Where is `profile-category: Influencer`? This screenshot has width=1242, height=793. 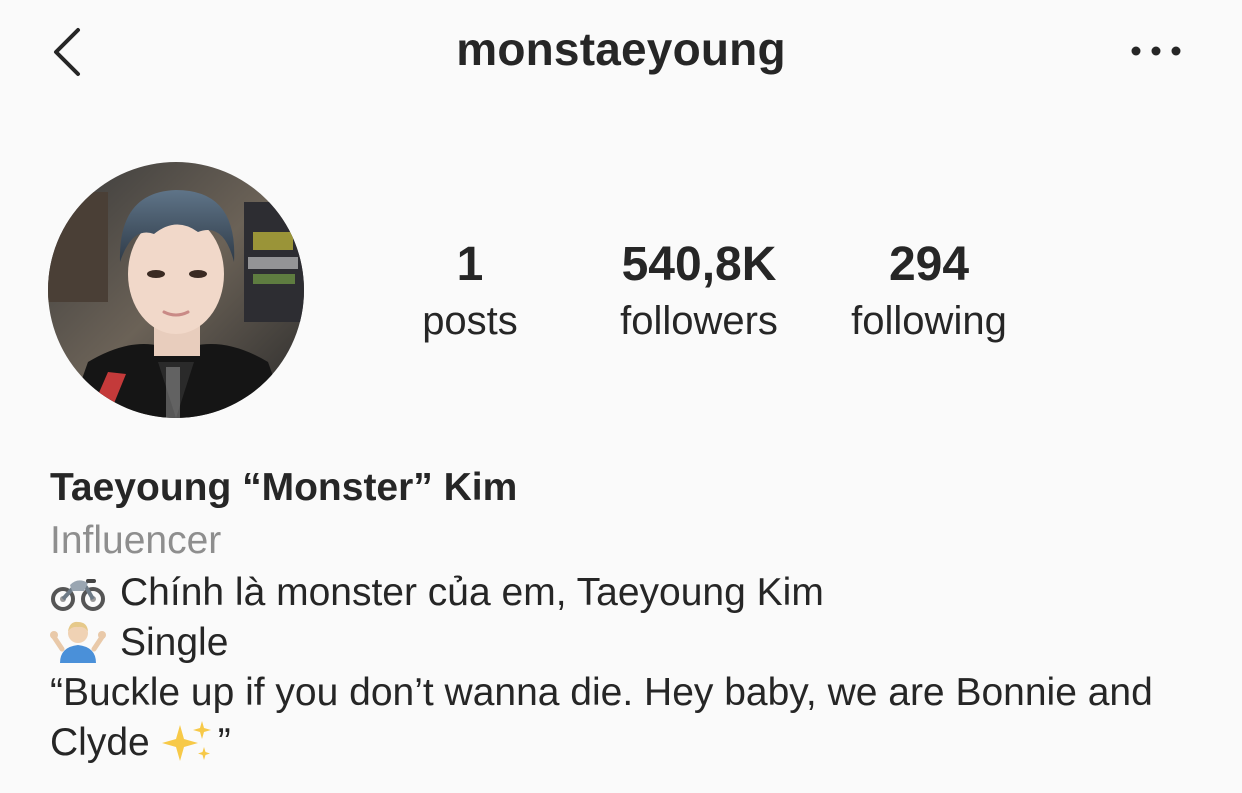 profile-category: Influencer is located at coordinates (136, 540).